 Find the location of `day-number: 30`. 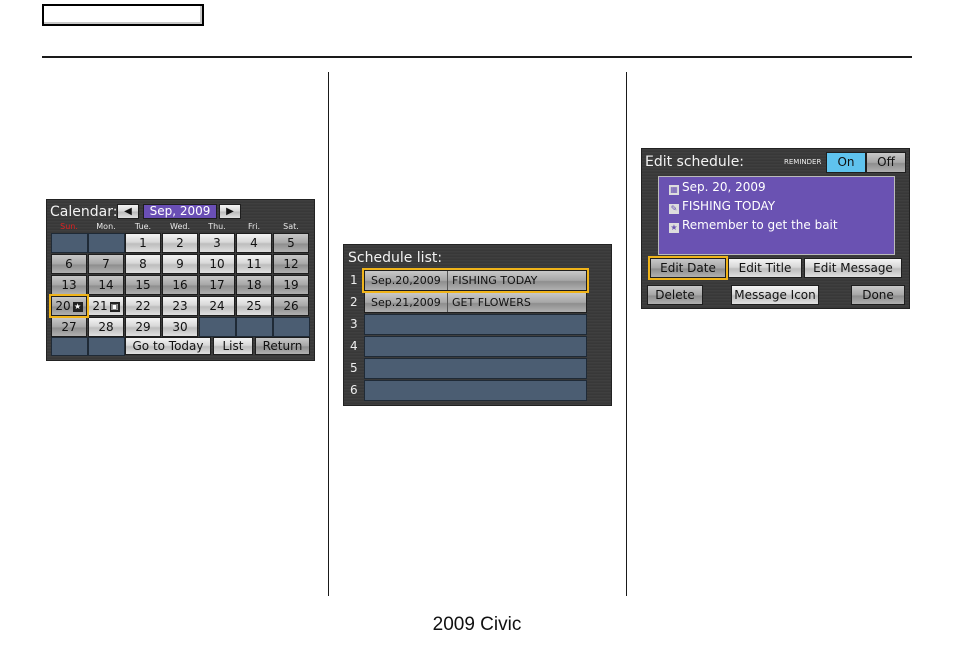

day-number: 30 is located at coordinates (180, 327).